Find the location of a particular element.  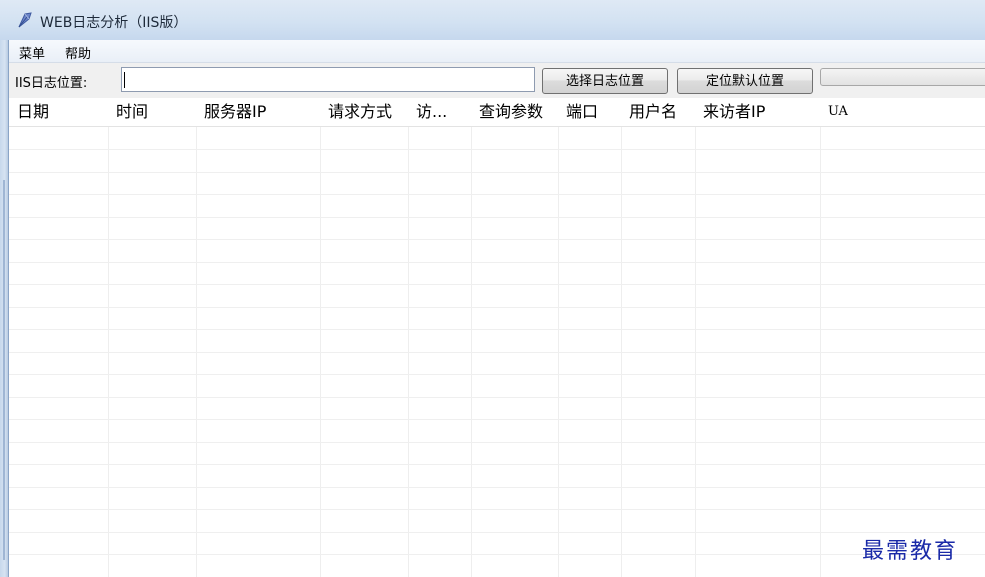

toolbar: IIS日志位置: 选择日志位置 定位默认位置 is located at coordinates (497, 80).